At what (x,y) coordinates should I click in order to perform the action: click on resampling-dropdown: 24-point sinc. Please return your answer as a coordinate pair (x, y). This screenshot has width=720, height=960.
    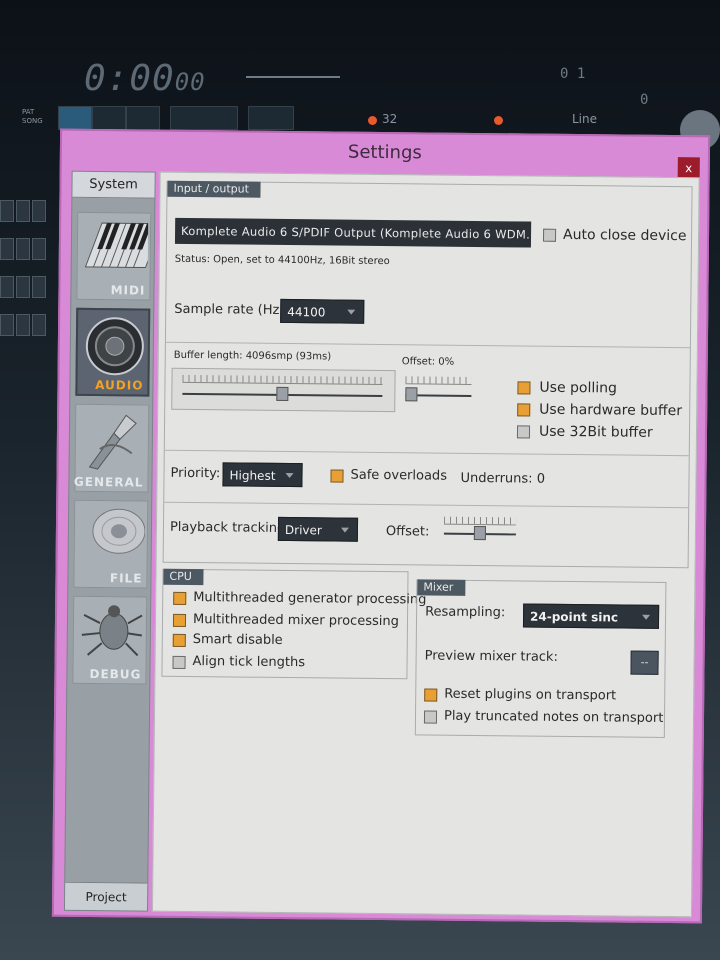
    Looking at the image, I should click on (591, 616).